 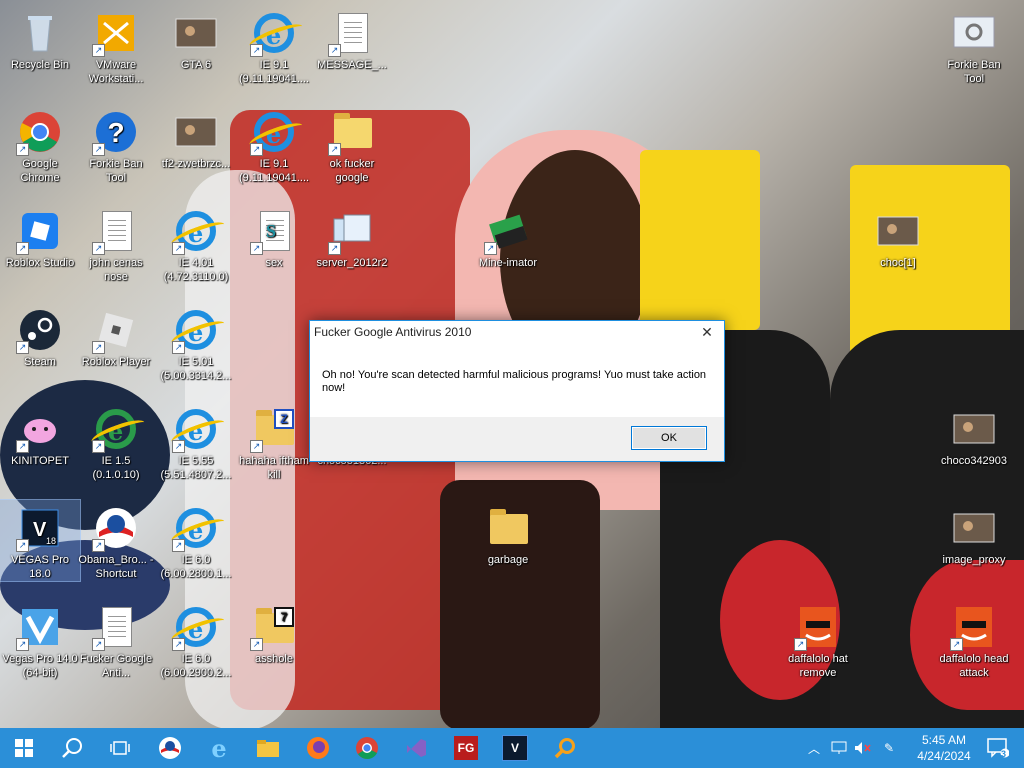 What do you see at coordinates (273, 232) in the screenshot?
I see `script-icon: S ↗` at bounding box center [273, 232].